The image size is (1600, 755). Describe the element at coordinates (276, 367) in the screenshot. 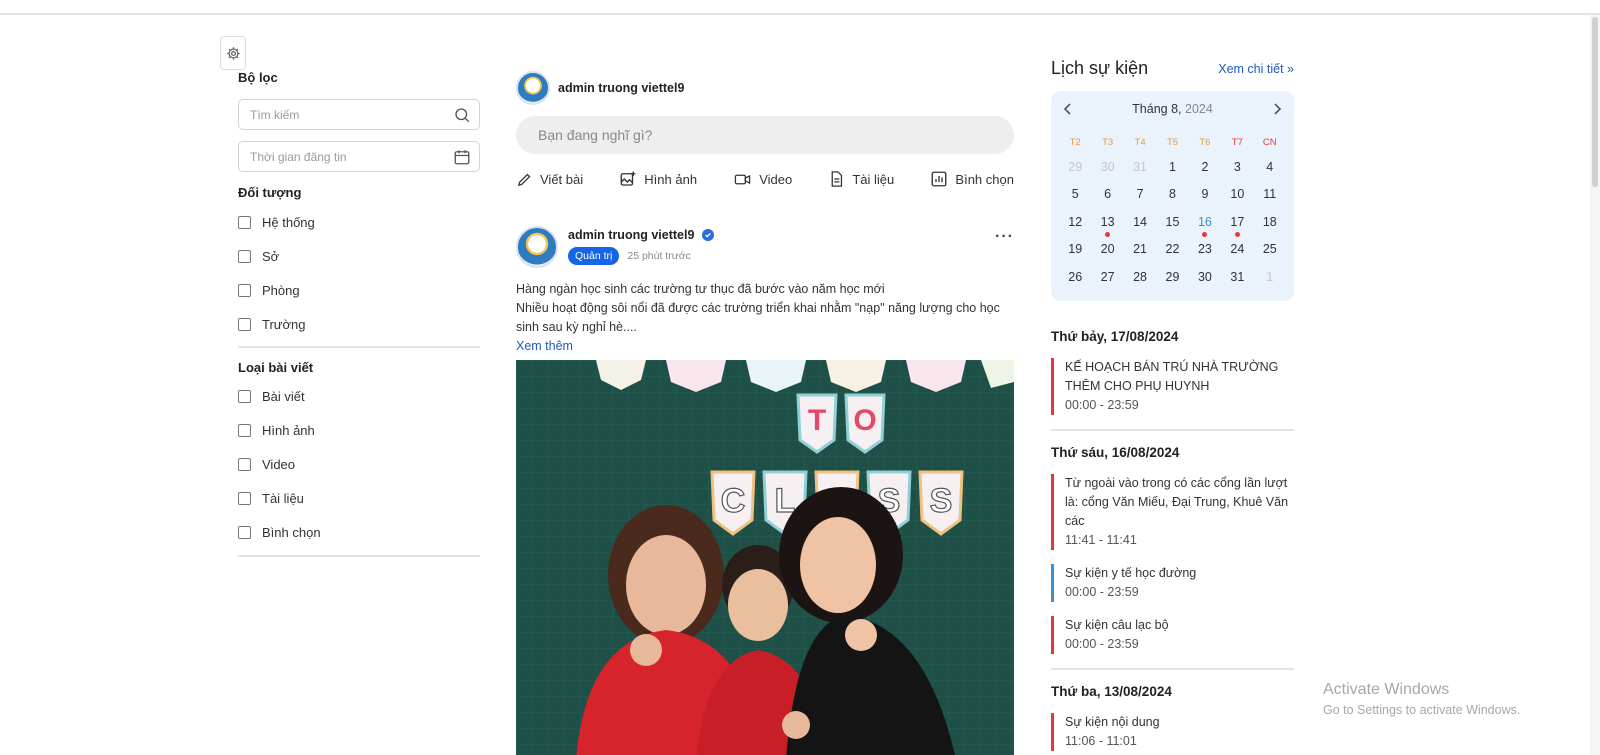

I see `post-type-title: Loại bài viết` at that location.